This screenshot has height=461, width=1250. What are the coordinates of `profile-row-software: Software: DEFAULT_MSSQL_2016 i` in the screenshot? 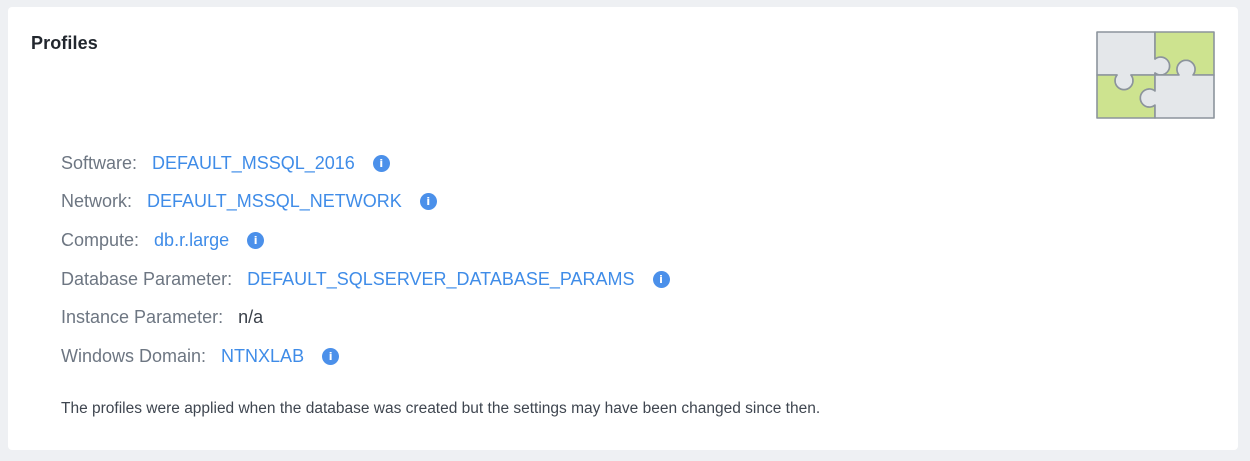 It's located at (365, 163).